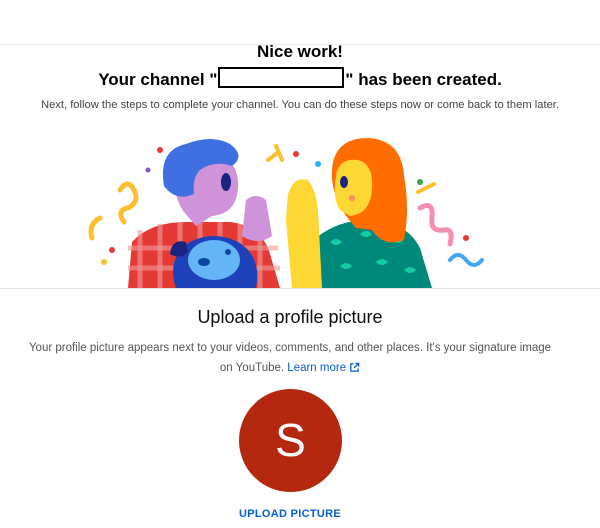 The image size is (600, 528). I want to click on profile-avatar: S, so click(290, 440).